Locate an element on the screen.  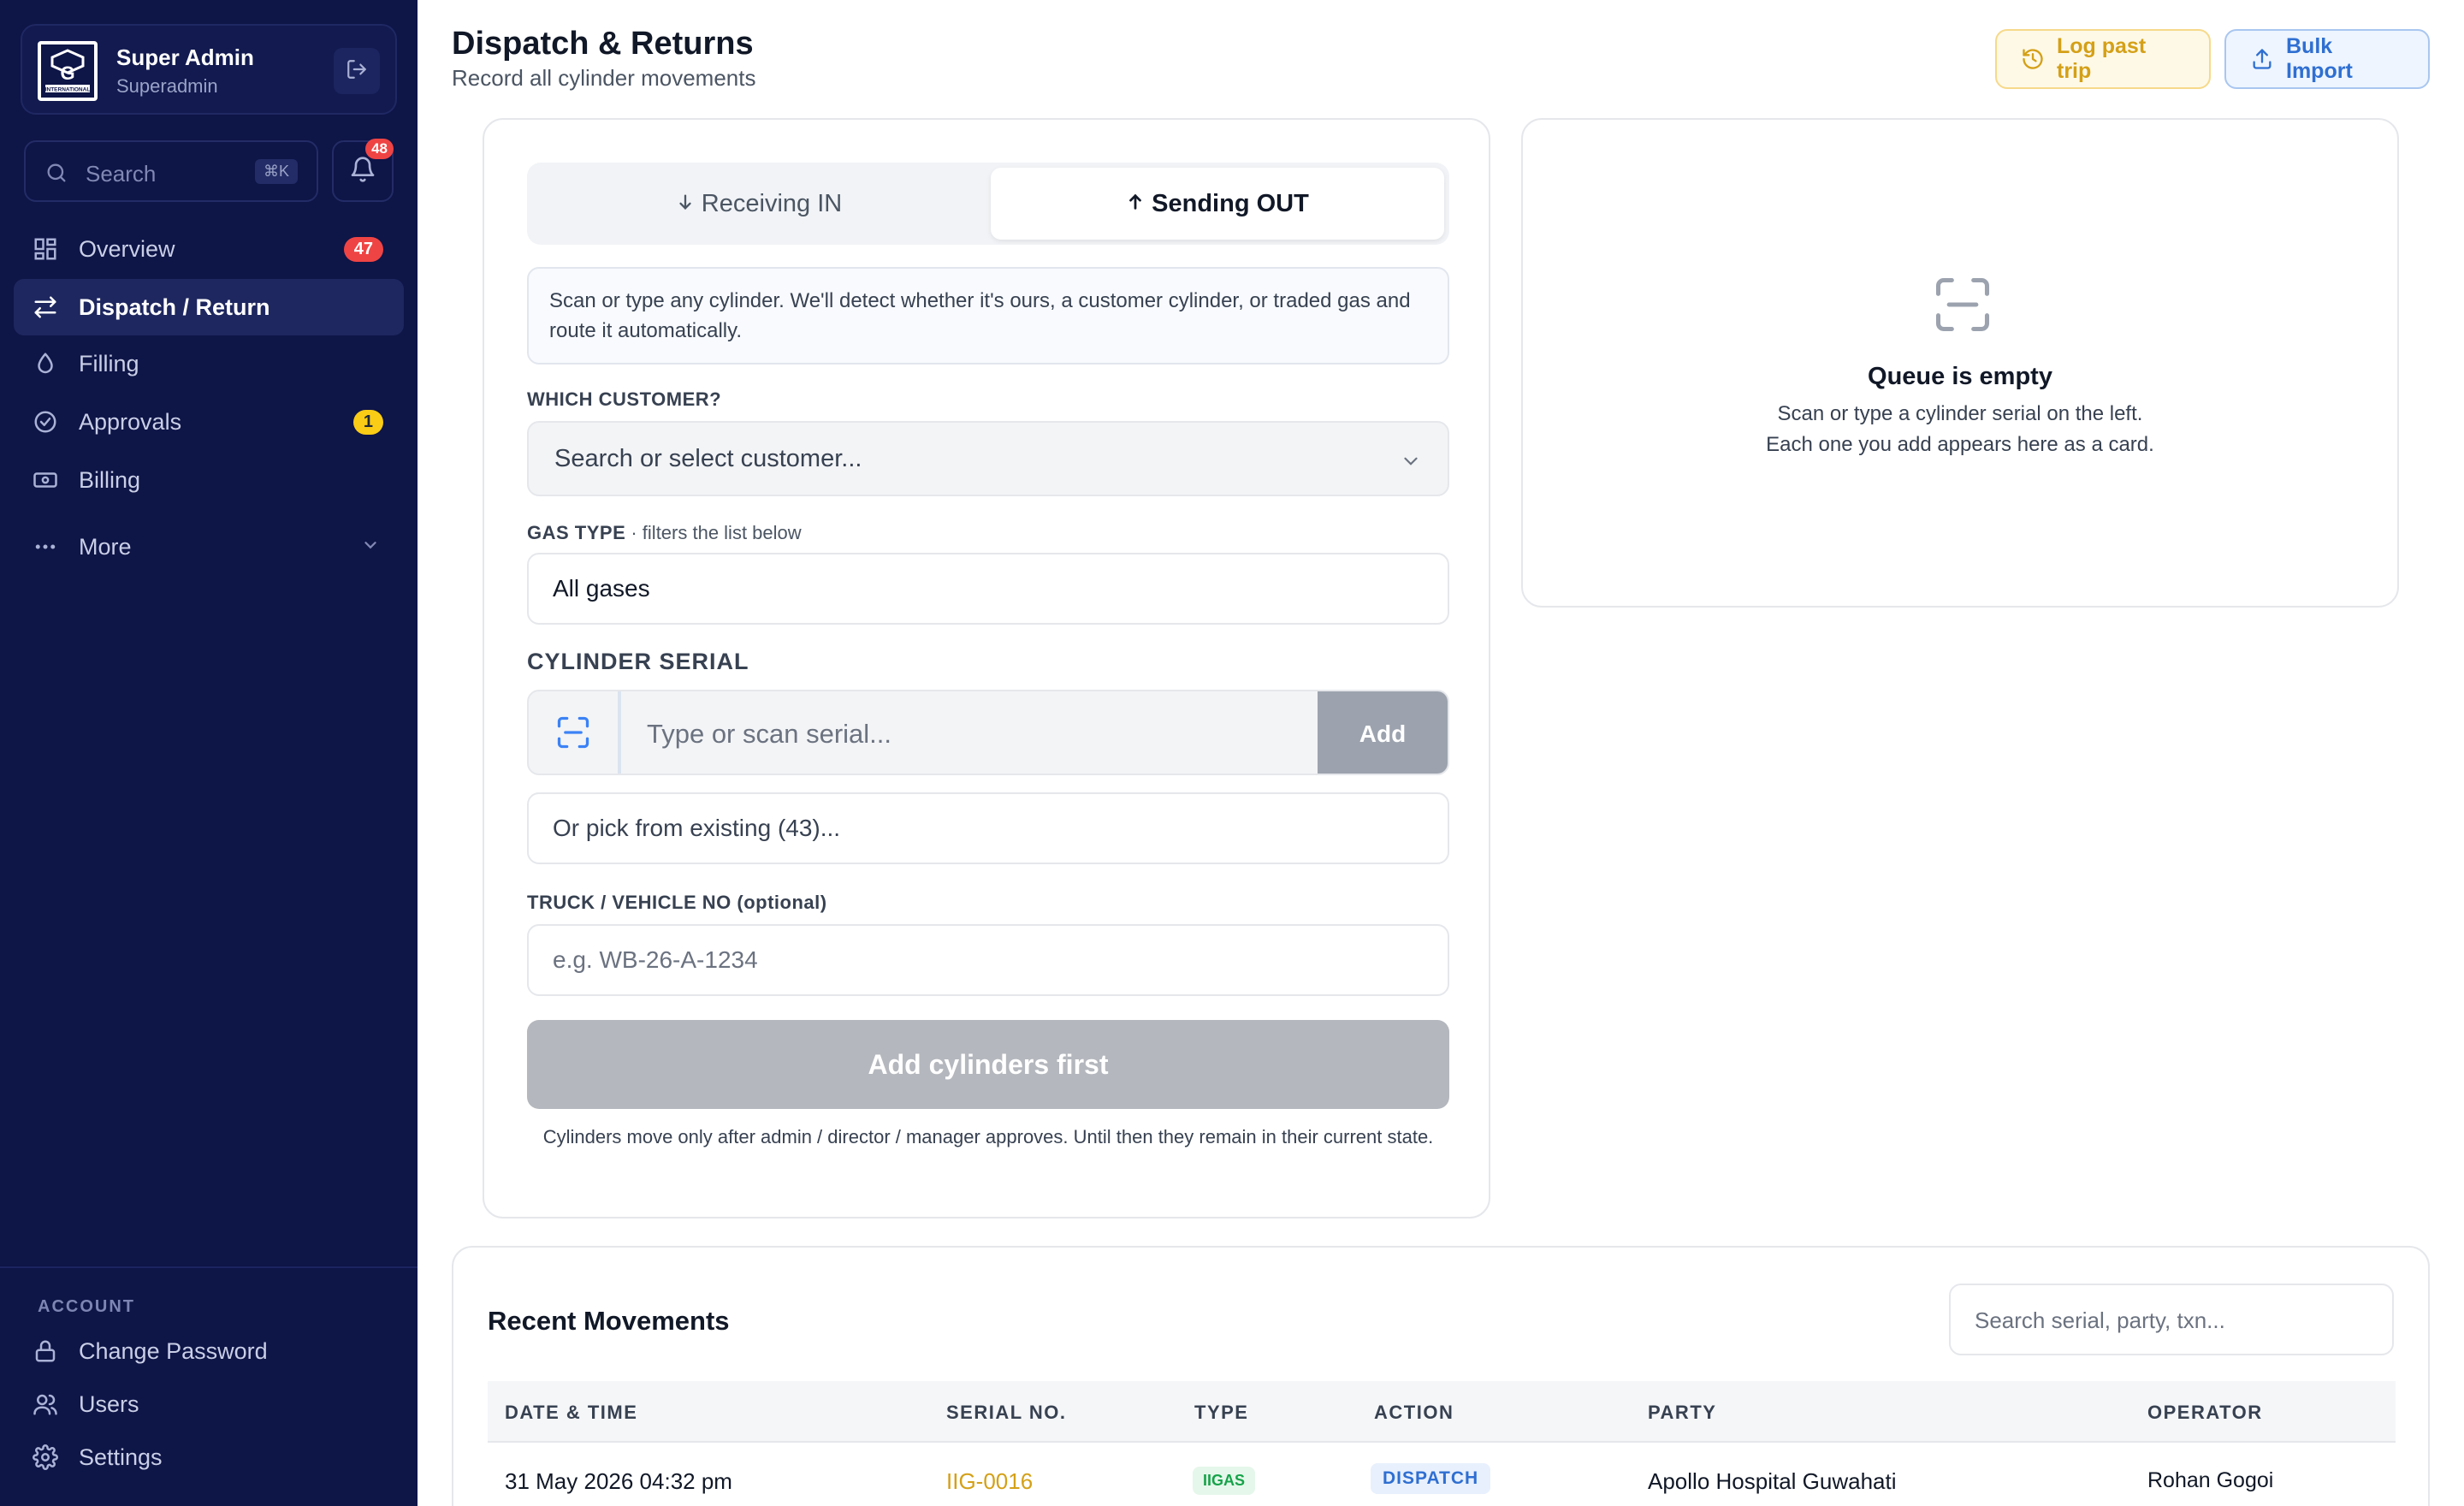
swap-arrows-icon is located at coordinates (45, 307).